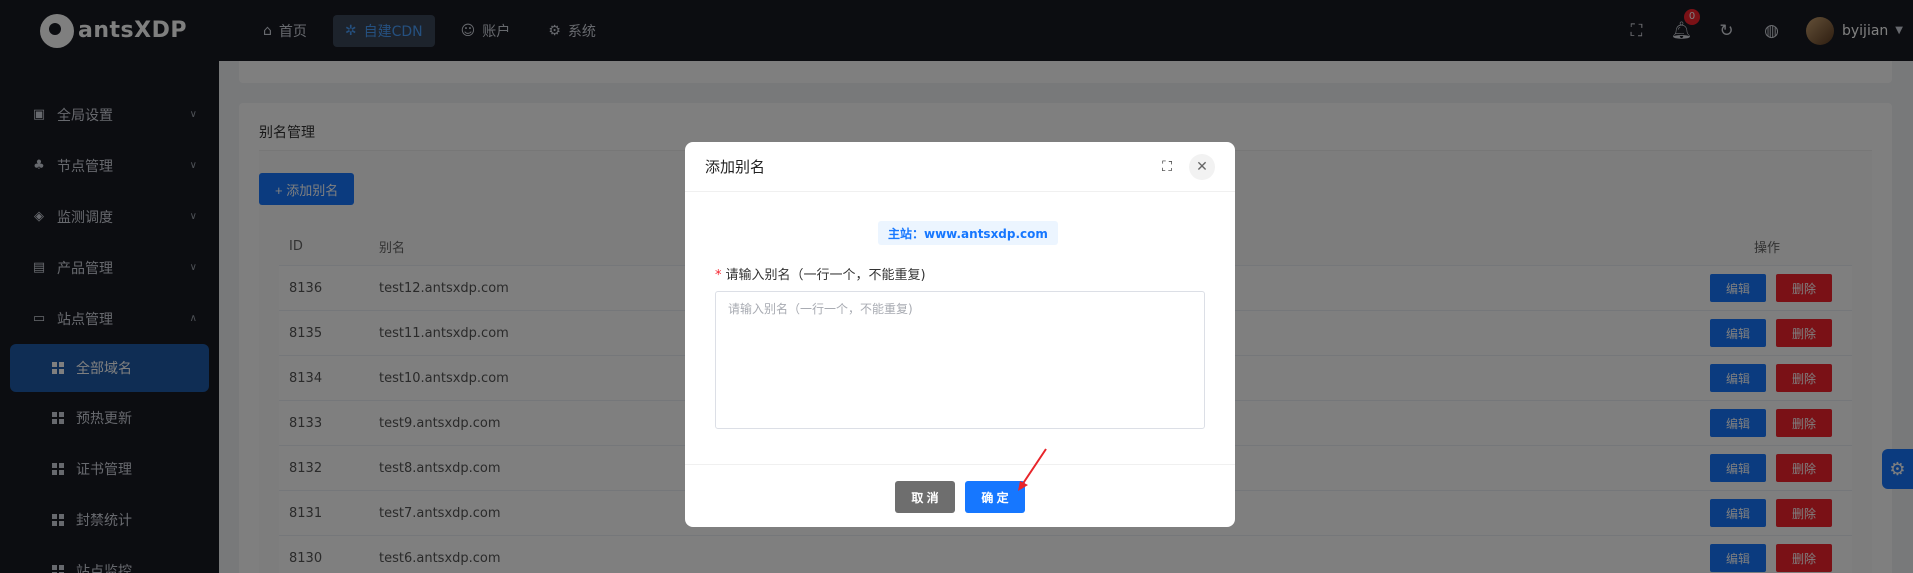 This screenshot has width=1913, height=573. What do you see at coordinates (1202, 166) in the screenshot?
I see `close-icon: ✕` at bounding box center [1202, 166].